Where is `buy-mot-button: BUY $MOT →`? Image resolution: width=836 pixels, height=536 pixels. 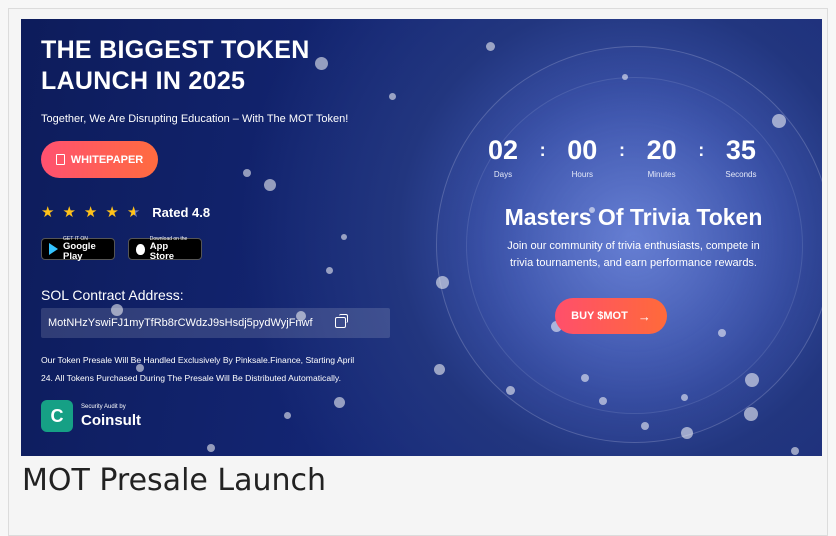
buy-mot-button: BUY $MOT → is located at coordinates (611, 316).